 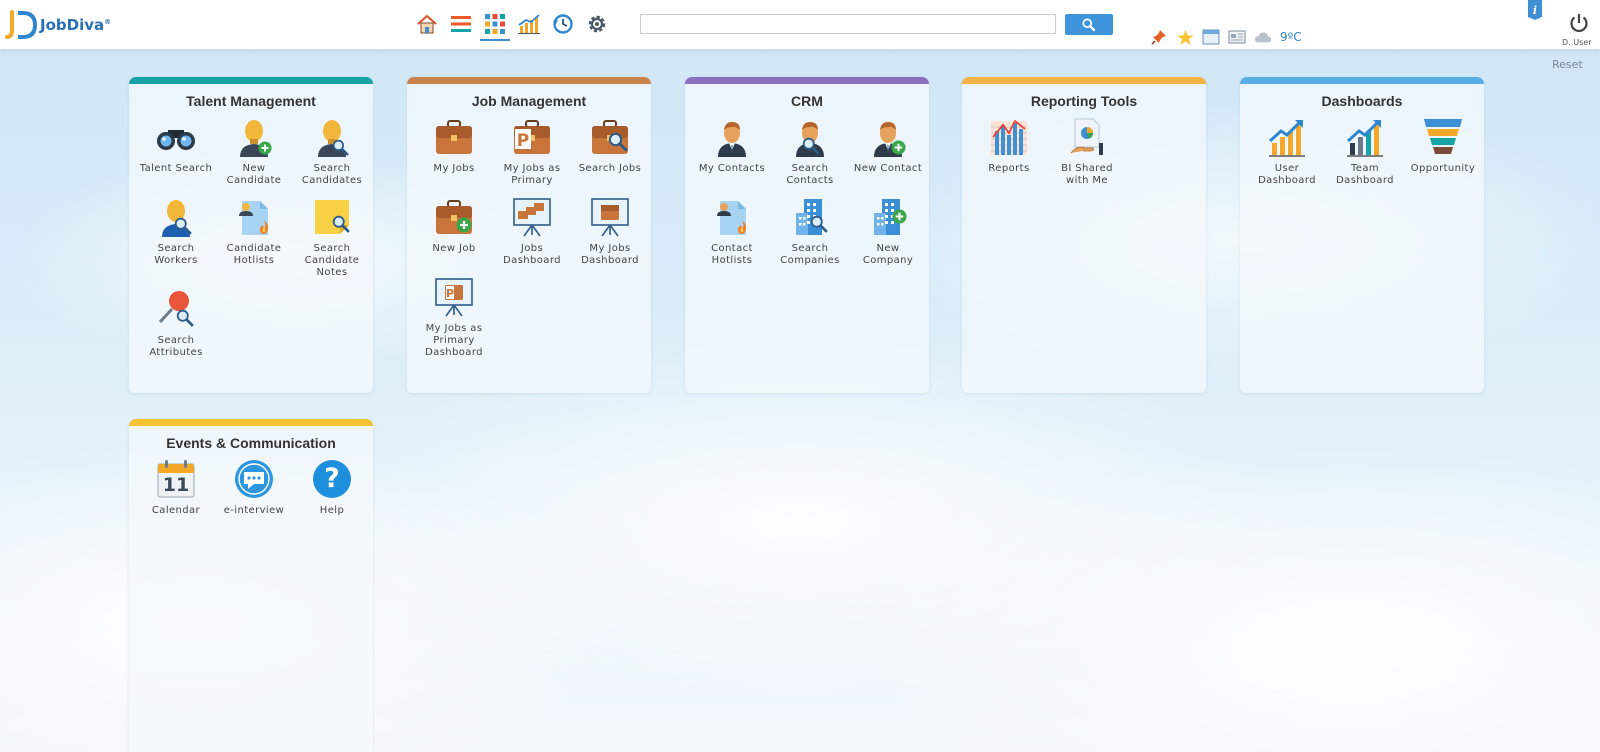 What do you see at coordinates (454, 217) in the screenshot?
I see `new-job-icon` at bounding box center [454, 217].